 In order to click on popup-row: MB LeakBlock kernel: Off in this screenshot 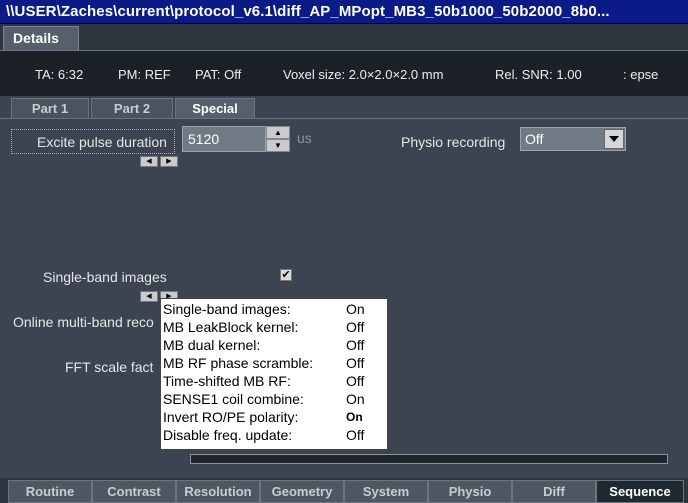, I will do `click(273, 328)`.